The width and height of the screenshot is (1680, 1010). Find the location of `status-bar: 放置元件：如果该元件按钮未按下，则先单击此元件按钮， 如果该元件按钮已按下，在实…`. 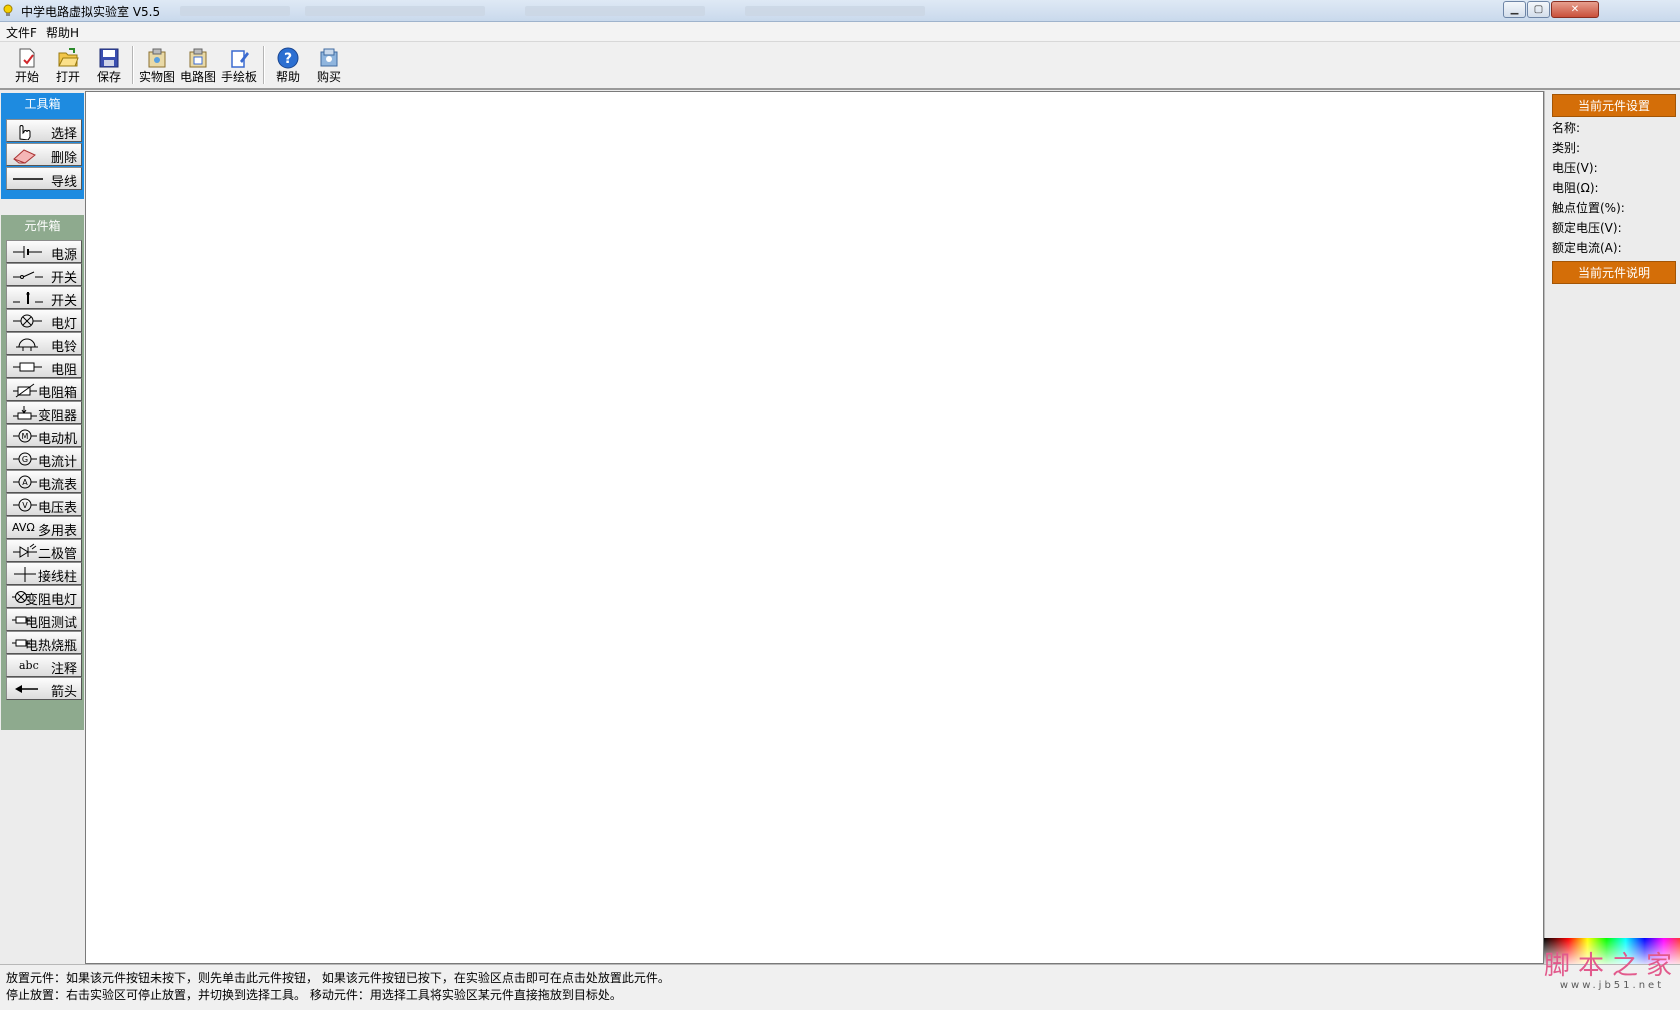

status-bar: 放置元件：如果该元件按钮未按下，则先单击此元件按钮， 如果该元件按钮已按下，在实… is located at coordinates (840, 987).